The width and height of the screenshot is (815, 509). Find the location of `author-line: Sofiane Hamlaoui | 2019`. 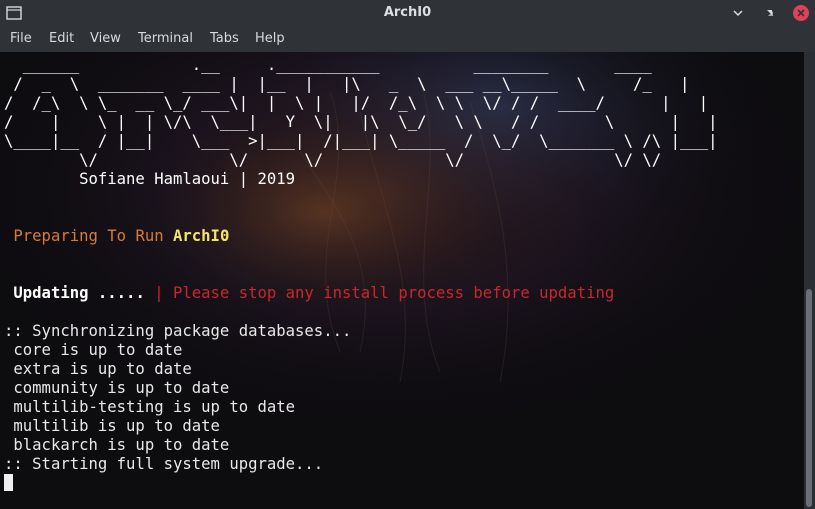

author-line: Sofiane Hamlaoui | 2019 is located at coordinates (150, 179).